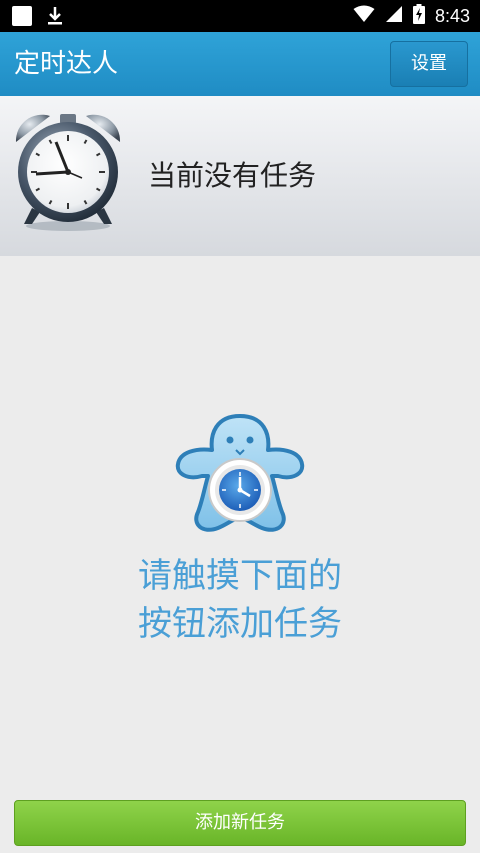 This screenshot has width=480, height=853. What do you see at coordinates (240, 600) in the screenshot?
I see `empty-state-hint: 请触摸下面的 按钮添加任务` at bounding box center [240, 600].